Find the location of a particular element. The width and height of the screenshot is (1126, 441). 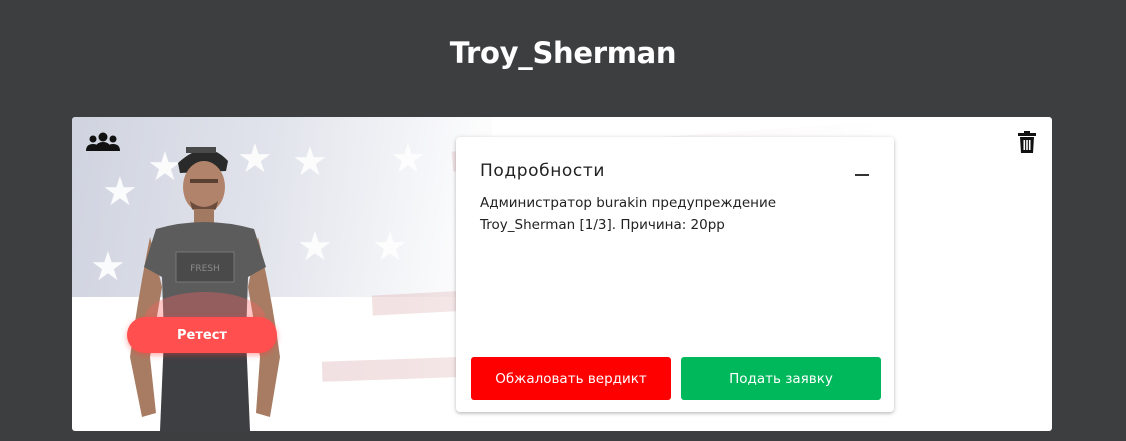

svg-text: FRESH is located at coordinates (205, 269).